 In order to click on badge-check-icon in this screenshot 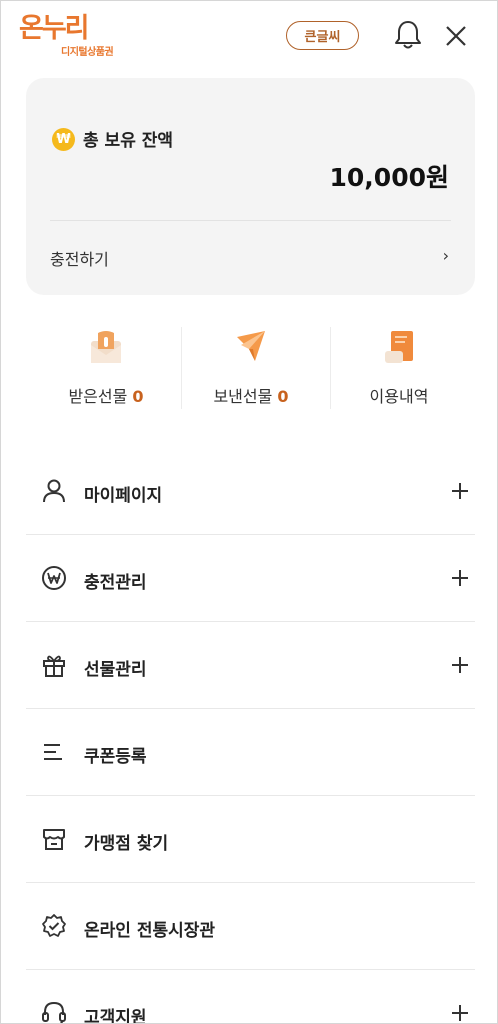, I will do `click(54, 926)`.